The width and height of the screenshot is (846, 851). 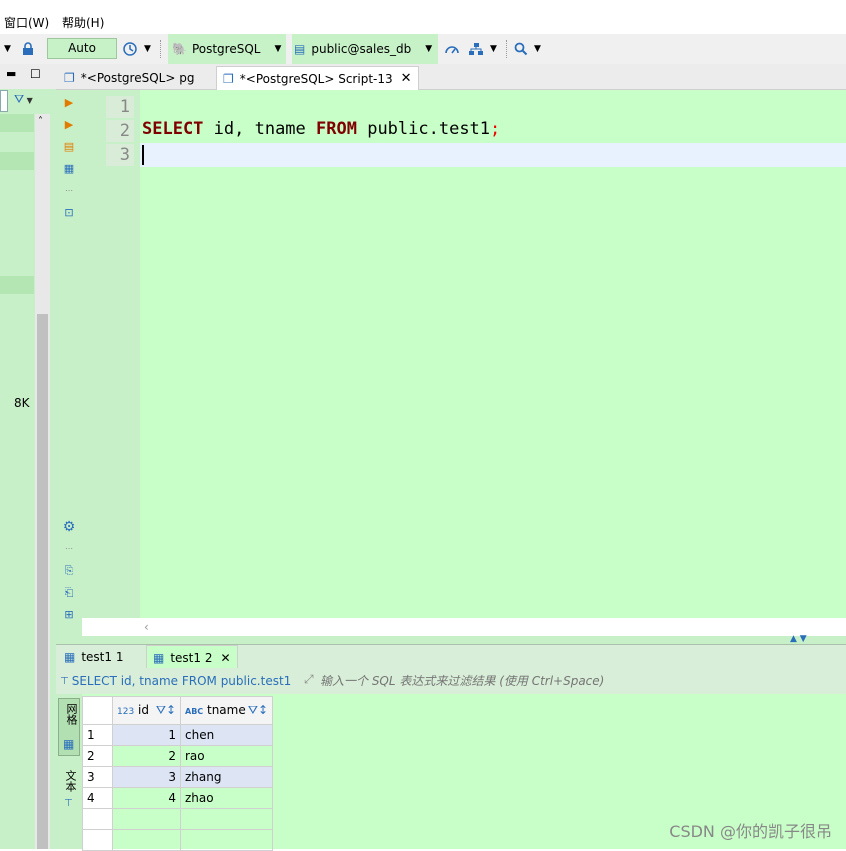 What do you see at coordinates (361, 49) in the screenshot?
I see `database-label: public@sales_db` at bounding box center [361, 49].